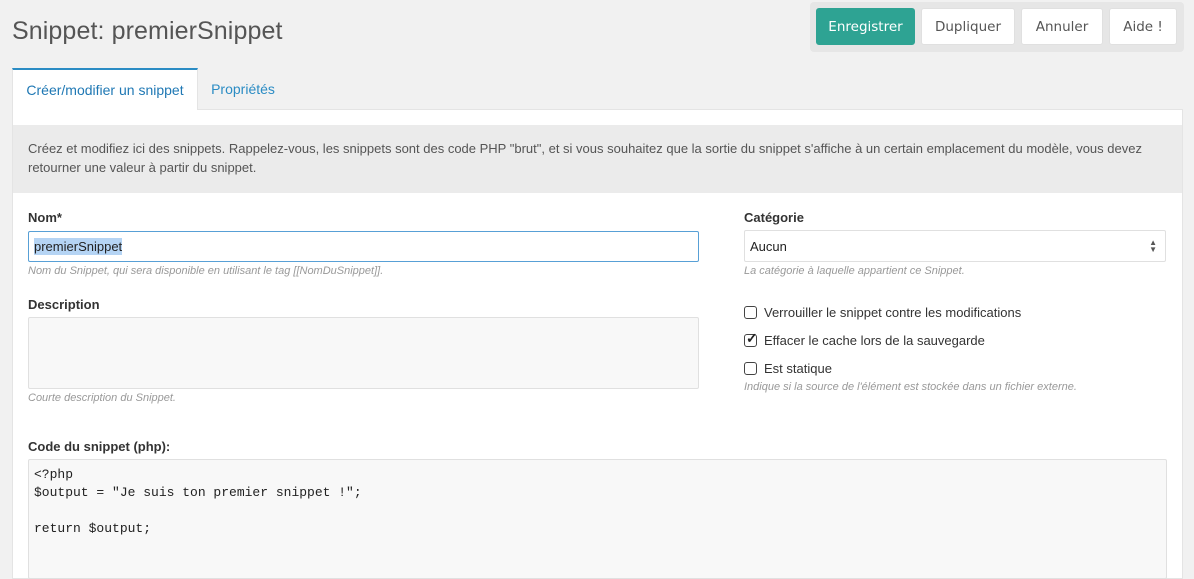  Describe the element at coordinates (105, 89) in the screenshot. I see `tab-edit-snippet: Créer/modifier un snippet` at that location.